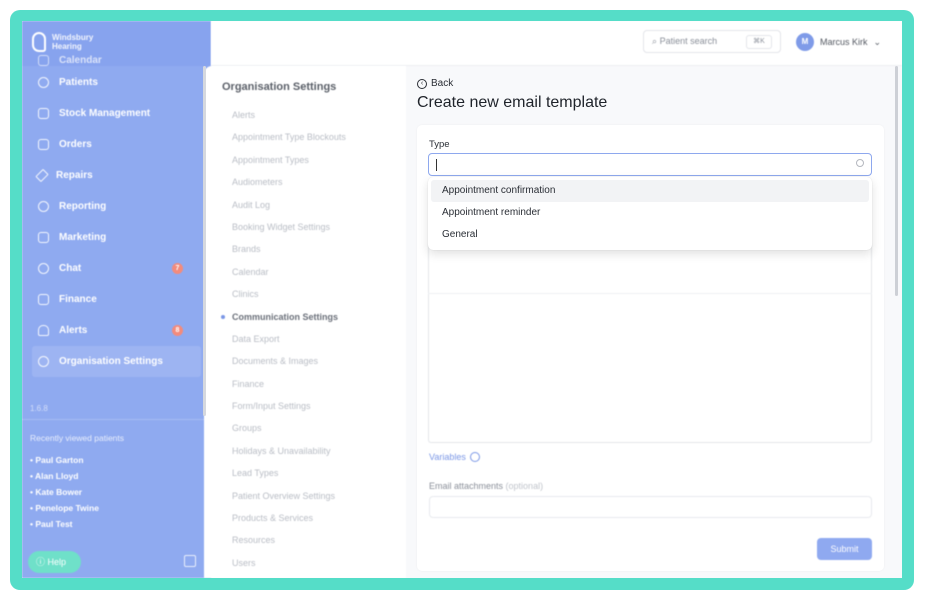 This screenshot has height=600, width=925. I want to click on variables-link: Variables, so click(454, 457).